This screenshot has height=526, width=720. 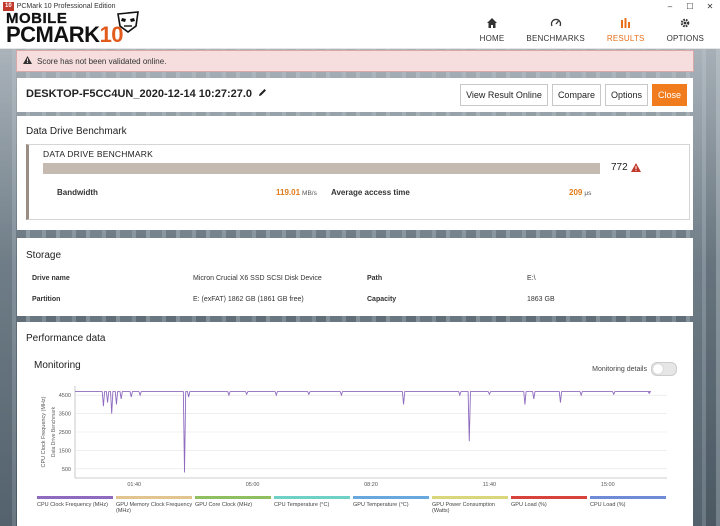 What do you see at coordinates (27, 61) in the screenshot?
I see `warning-icon` at bounding box center [27, 61].